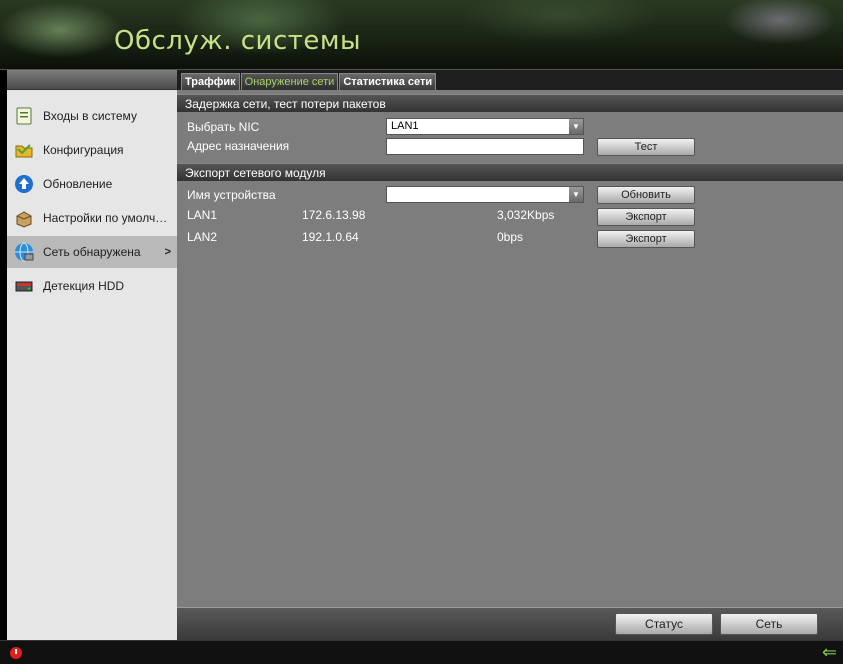 This screenshot has height=664, width=843. I want to click on log-icon, so click(24, 116).